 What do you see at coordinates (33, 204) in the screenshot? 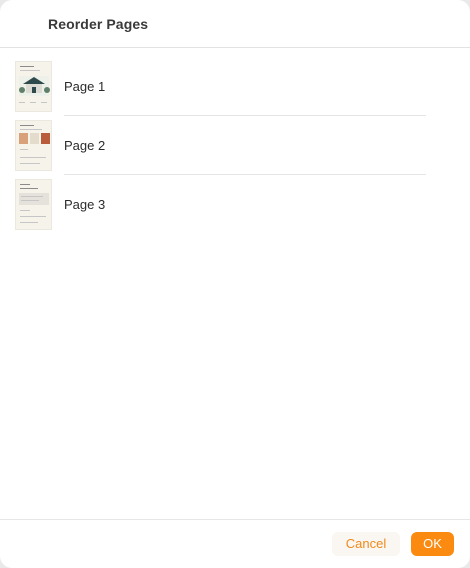
I see `text-form-page-thumbnail-icon` at bounding box center [33, 204].